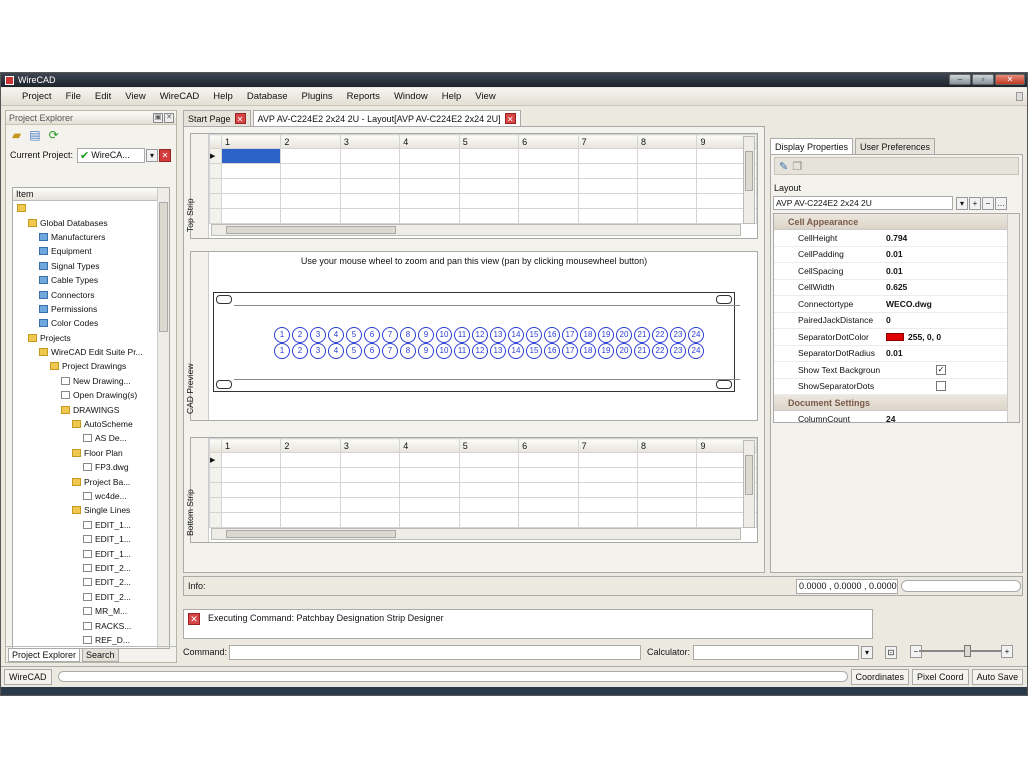 The width and height of the screenshot is (1028, 768). What do you see at coordinates (37, 96) in the screenshot?
I see `menu-project: Project` at bounding box center [37, 96].